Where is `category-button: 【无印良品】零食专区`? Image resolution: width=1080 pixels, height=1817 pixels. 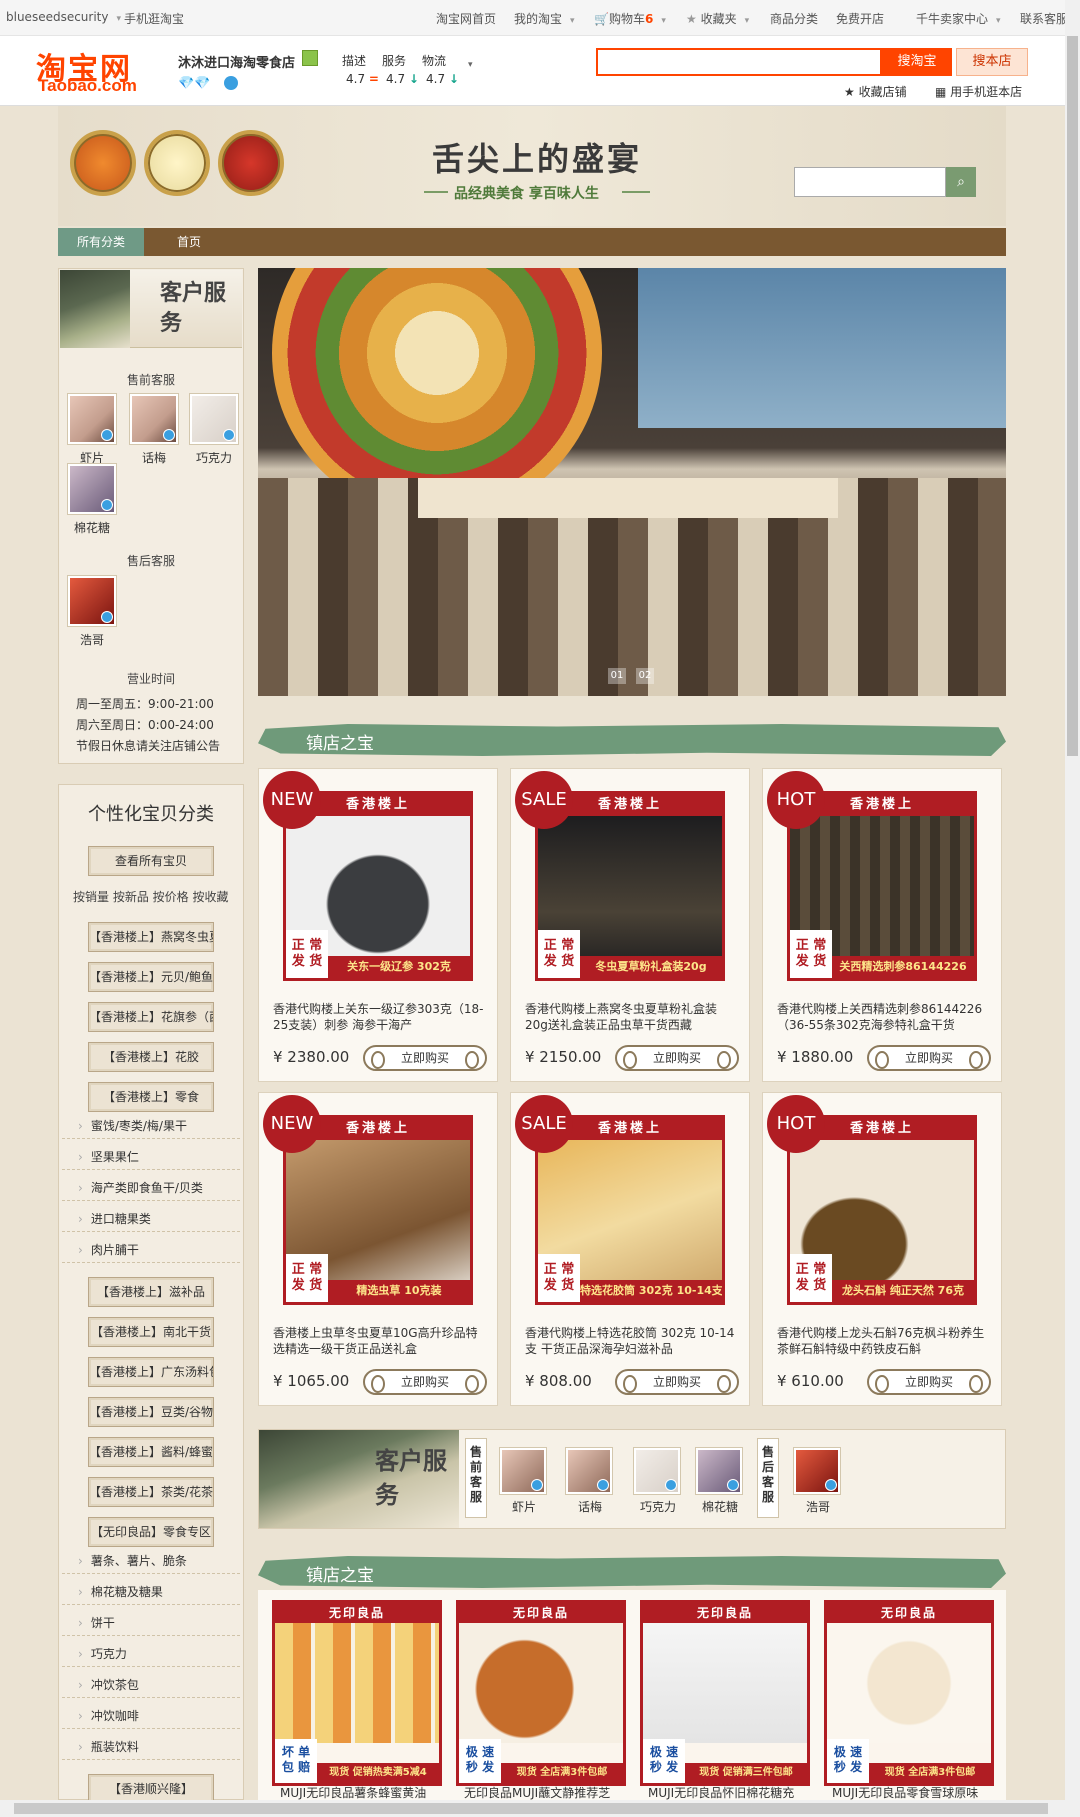 category-button: 【无印良品】零食专区 is located at coordinates (151, 1532).